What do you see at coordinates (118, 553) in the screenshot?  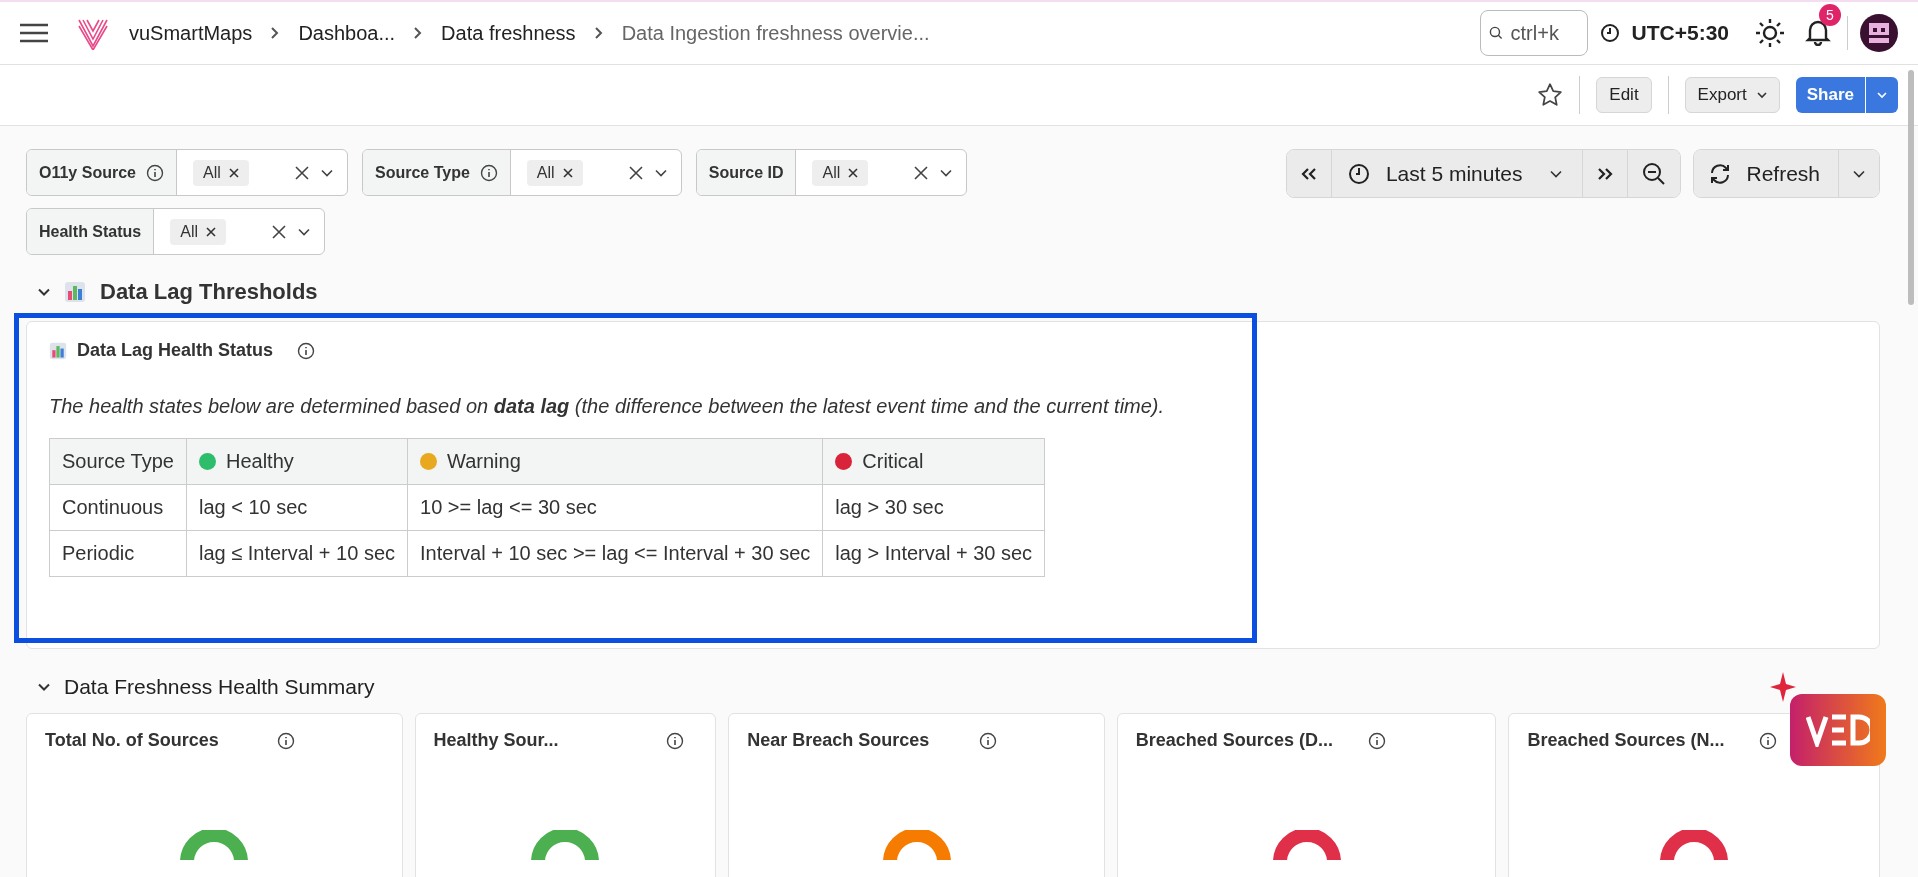 I see `table-cell: Periodic` at bounding box center [118, 553].